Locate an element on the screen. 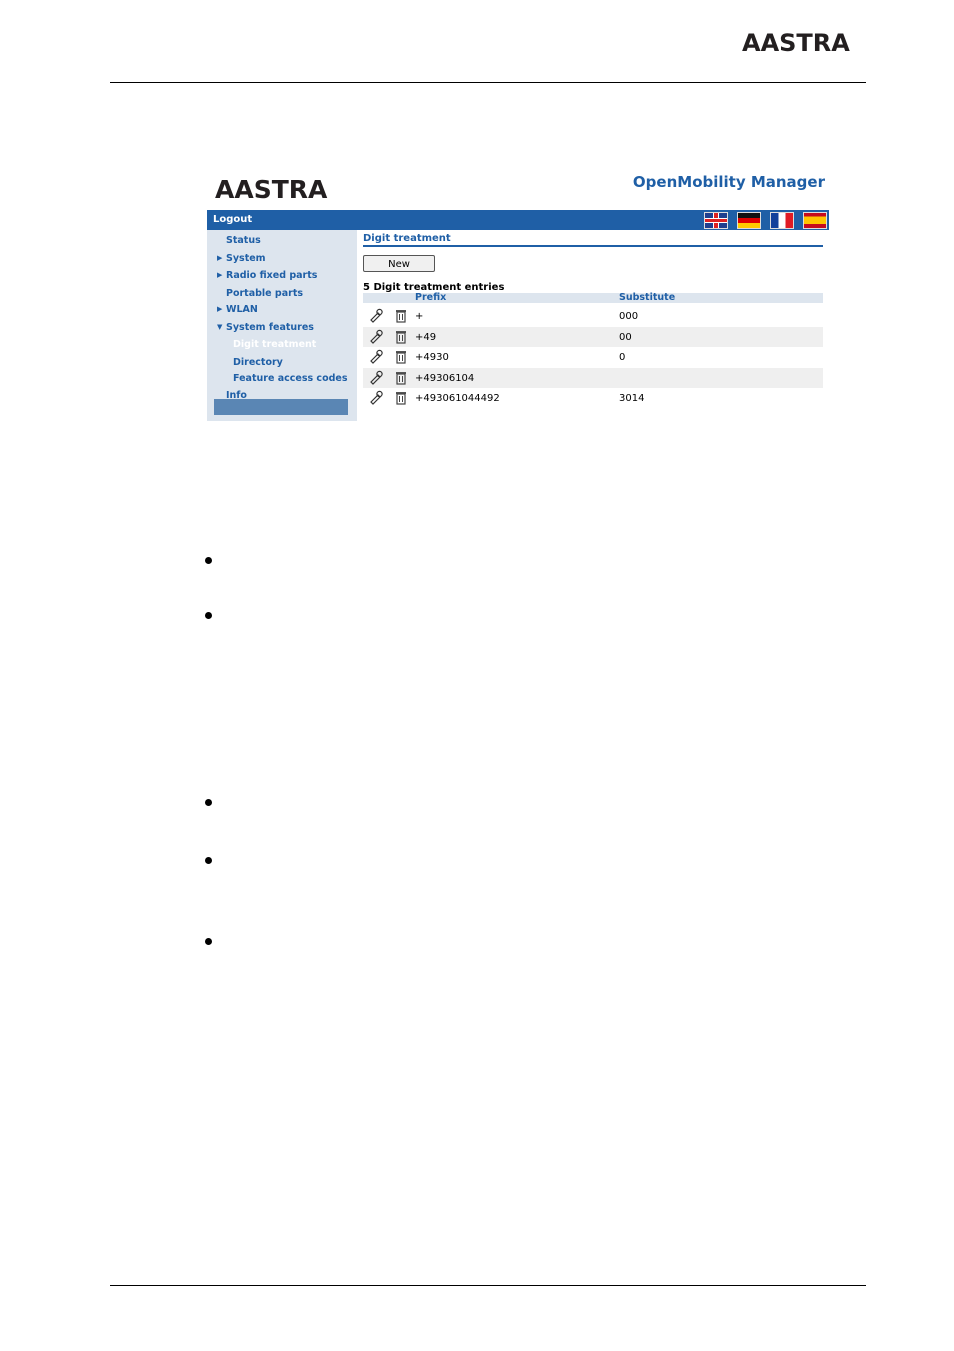 This screenshot has height=1351, width=954. flag-germany-icon is located at coordinates (749, 220).